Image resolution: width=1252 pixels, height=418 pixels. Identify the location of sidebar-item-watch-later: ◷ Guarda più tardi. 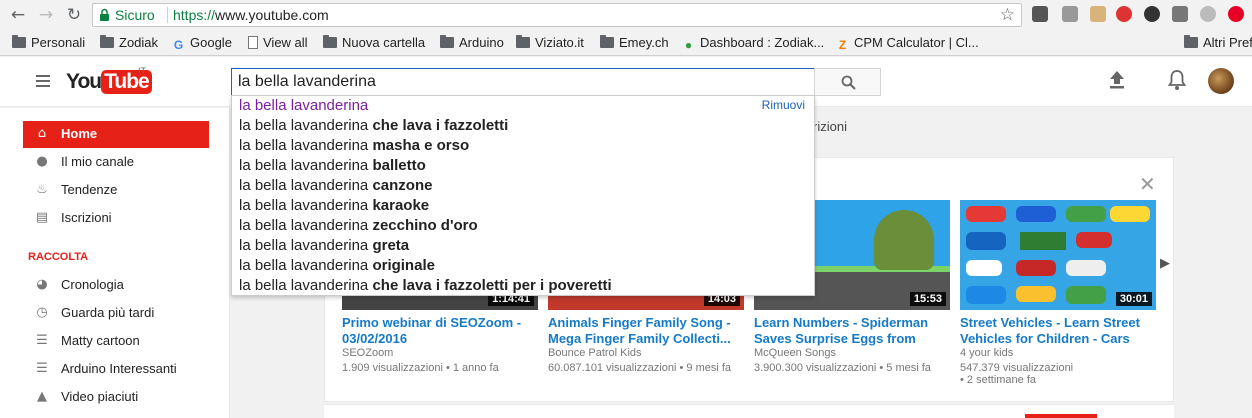
(116, 313).